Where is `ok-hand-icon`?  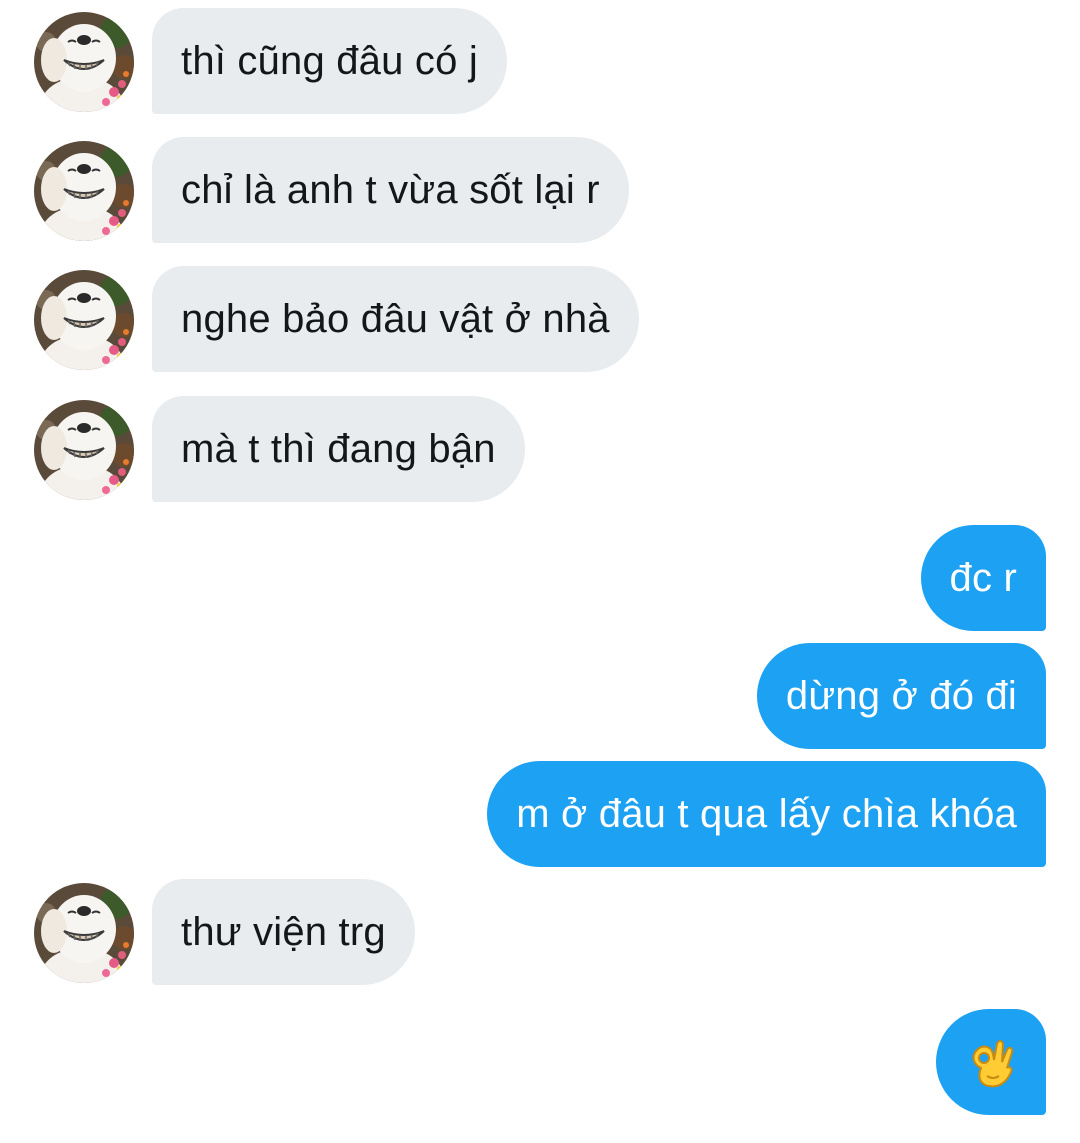 ok-hand-icon is located at coordinates (993, 1064).